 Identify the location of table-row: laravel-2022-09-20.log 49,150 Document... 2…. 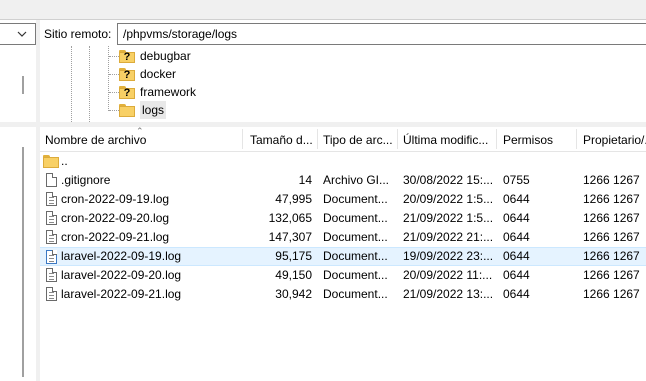
(343, 275).